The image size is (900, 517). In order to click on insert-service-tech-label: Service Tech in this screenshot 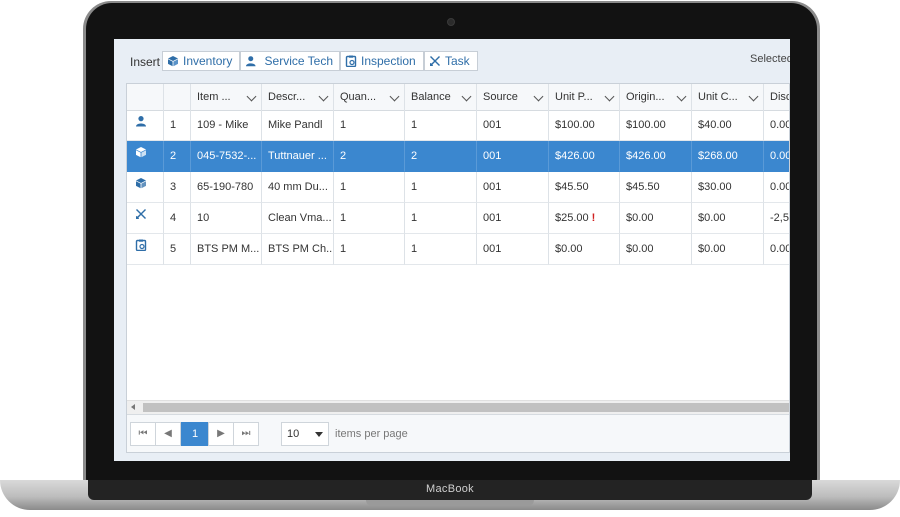, I will do `click(298, 61)`.